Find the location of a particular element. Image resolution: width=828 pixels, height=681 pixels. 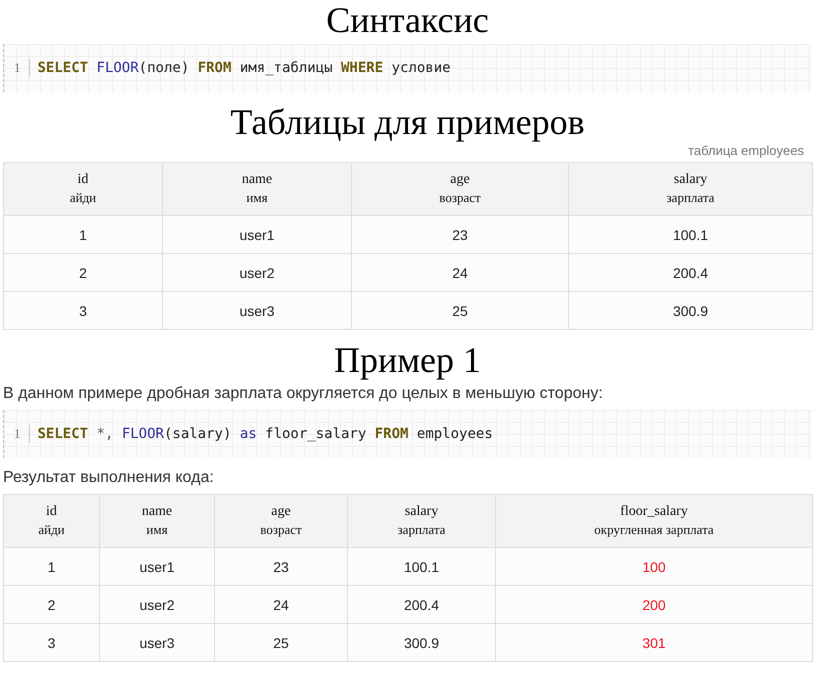

paragraph: В данном примере дробная зарплата округляется до целых в меньшую сторону: is located at coordinates (303, 394).